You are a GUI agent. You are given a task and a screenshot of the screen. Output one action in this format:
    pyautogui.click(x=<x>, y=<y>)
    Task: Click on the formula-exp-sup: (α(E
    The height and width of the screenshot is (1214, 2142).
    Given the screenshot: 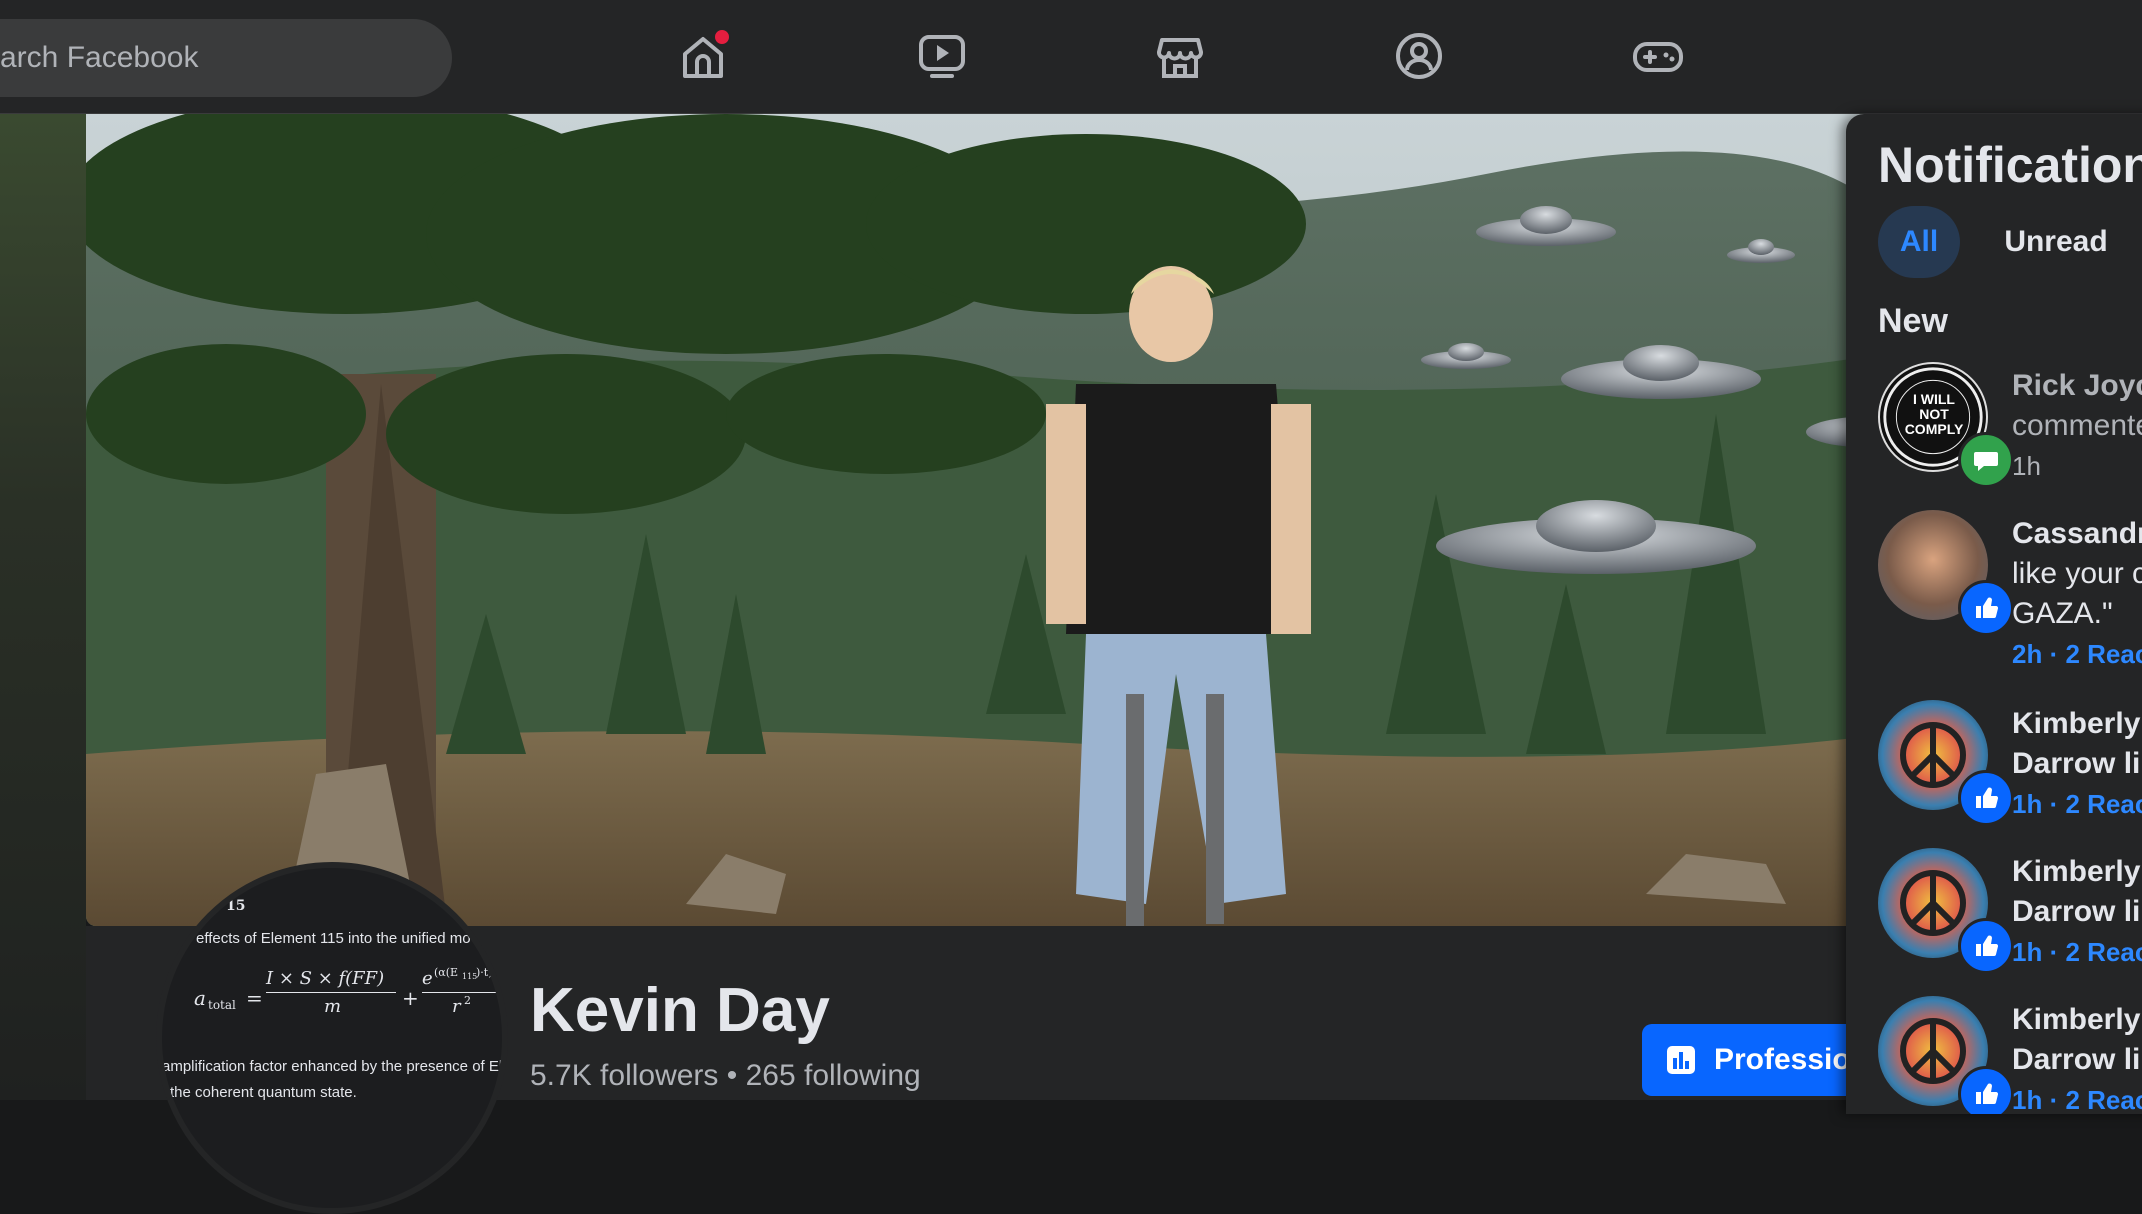 What is the action you would take?
    pyautogui.click(x=446, y=972)
    